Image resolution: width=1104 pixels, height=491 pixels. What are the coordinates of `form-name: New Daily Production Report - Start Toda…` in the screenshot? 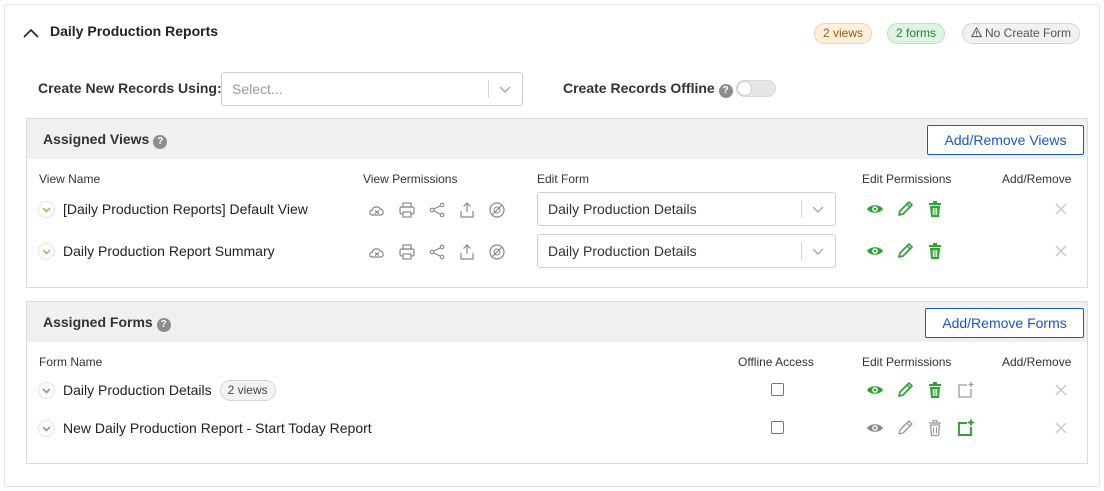 It's located at (217, 428).